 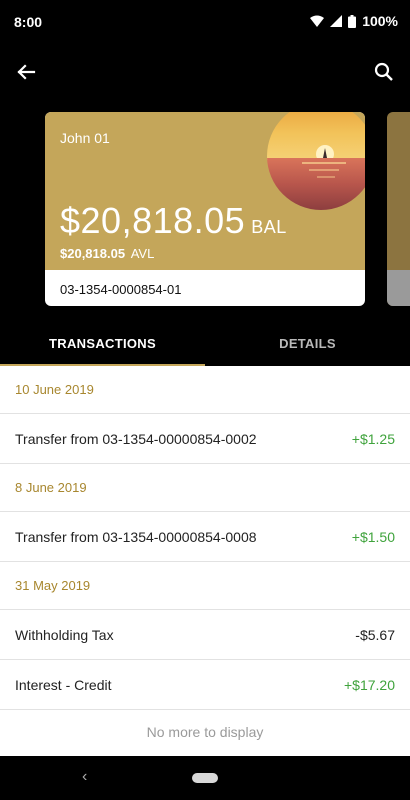 I want to click on nav-home-pill, so click(x=205, y=778).